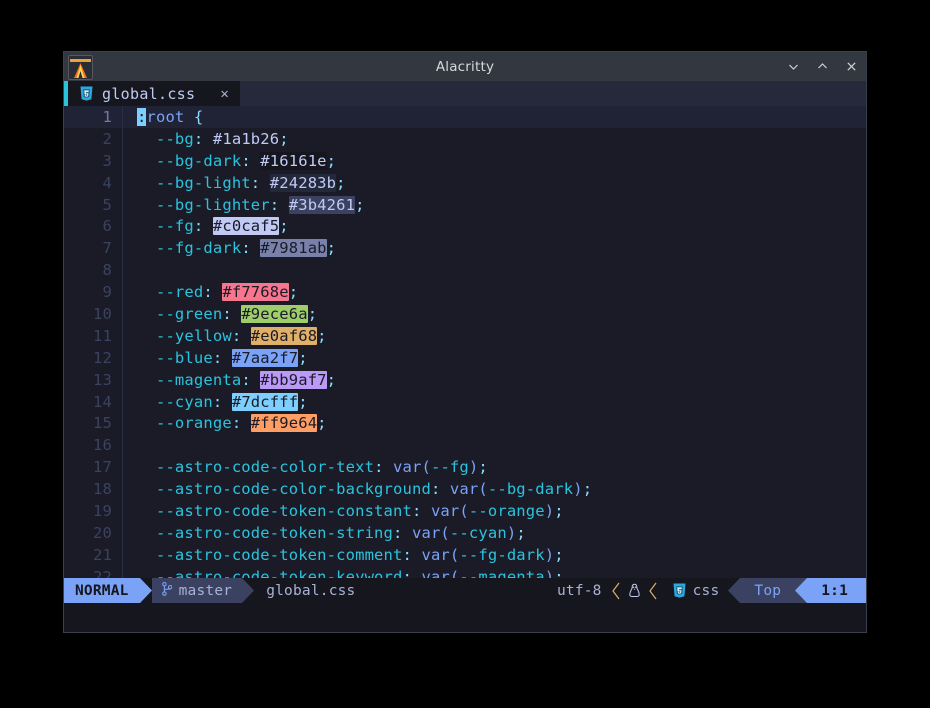  I want to click on code-line: 1: root {, so click(465, 117).